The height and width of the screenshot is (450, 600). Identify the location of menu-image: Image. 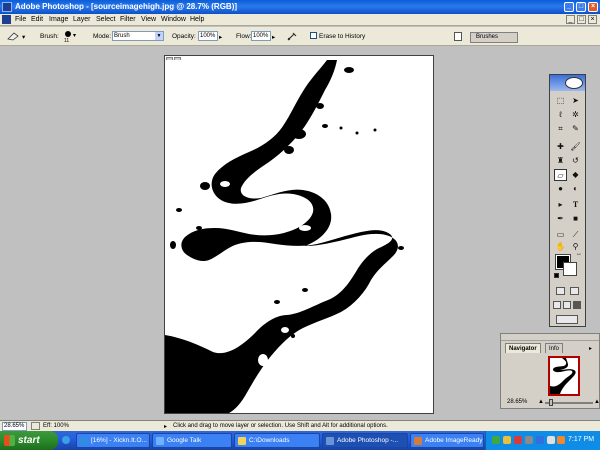
(58, 20).